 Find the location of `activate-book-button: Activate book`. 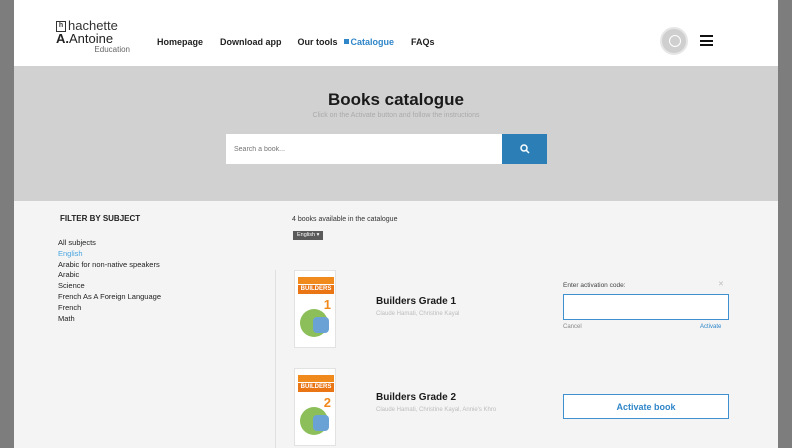

activate-book-button: Activate book is located at coordinates (646, 406).